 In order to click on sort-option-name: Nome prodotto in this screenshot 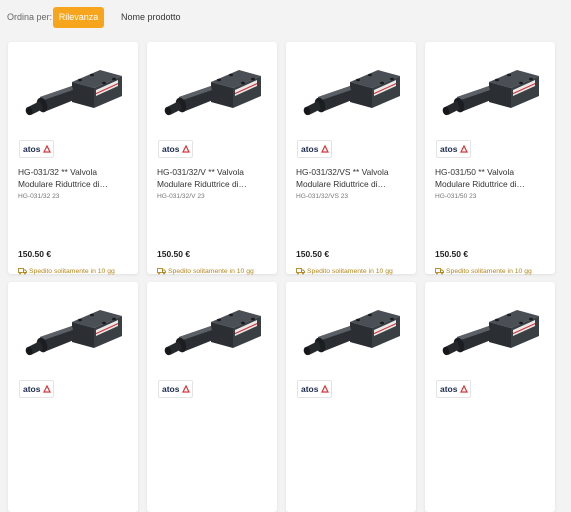, I will do `click(151, 17)`.